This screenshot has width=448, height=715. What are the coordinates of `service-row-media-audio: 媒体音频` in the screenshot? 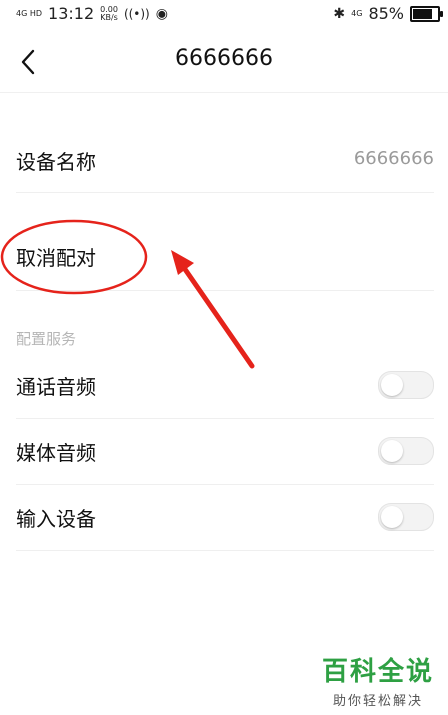 It's located at (225, 451).